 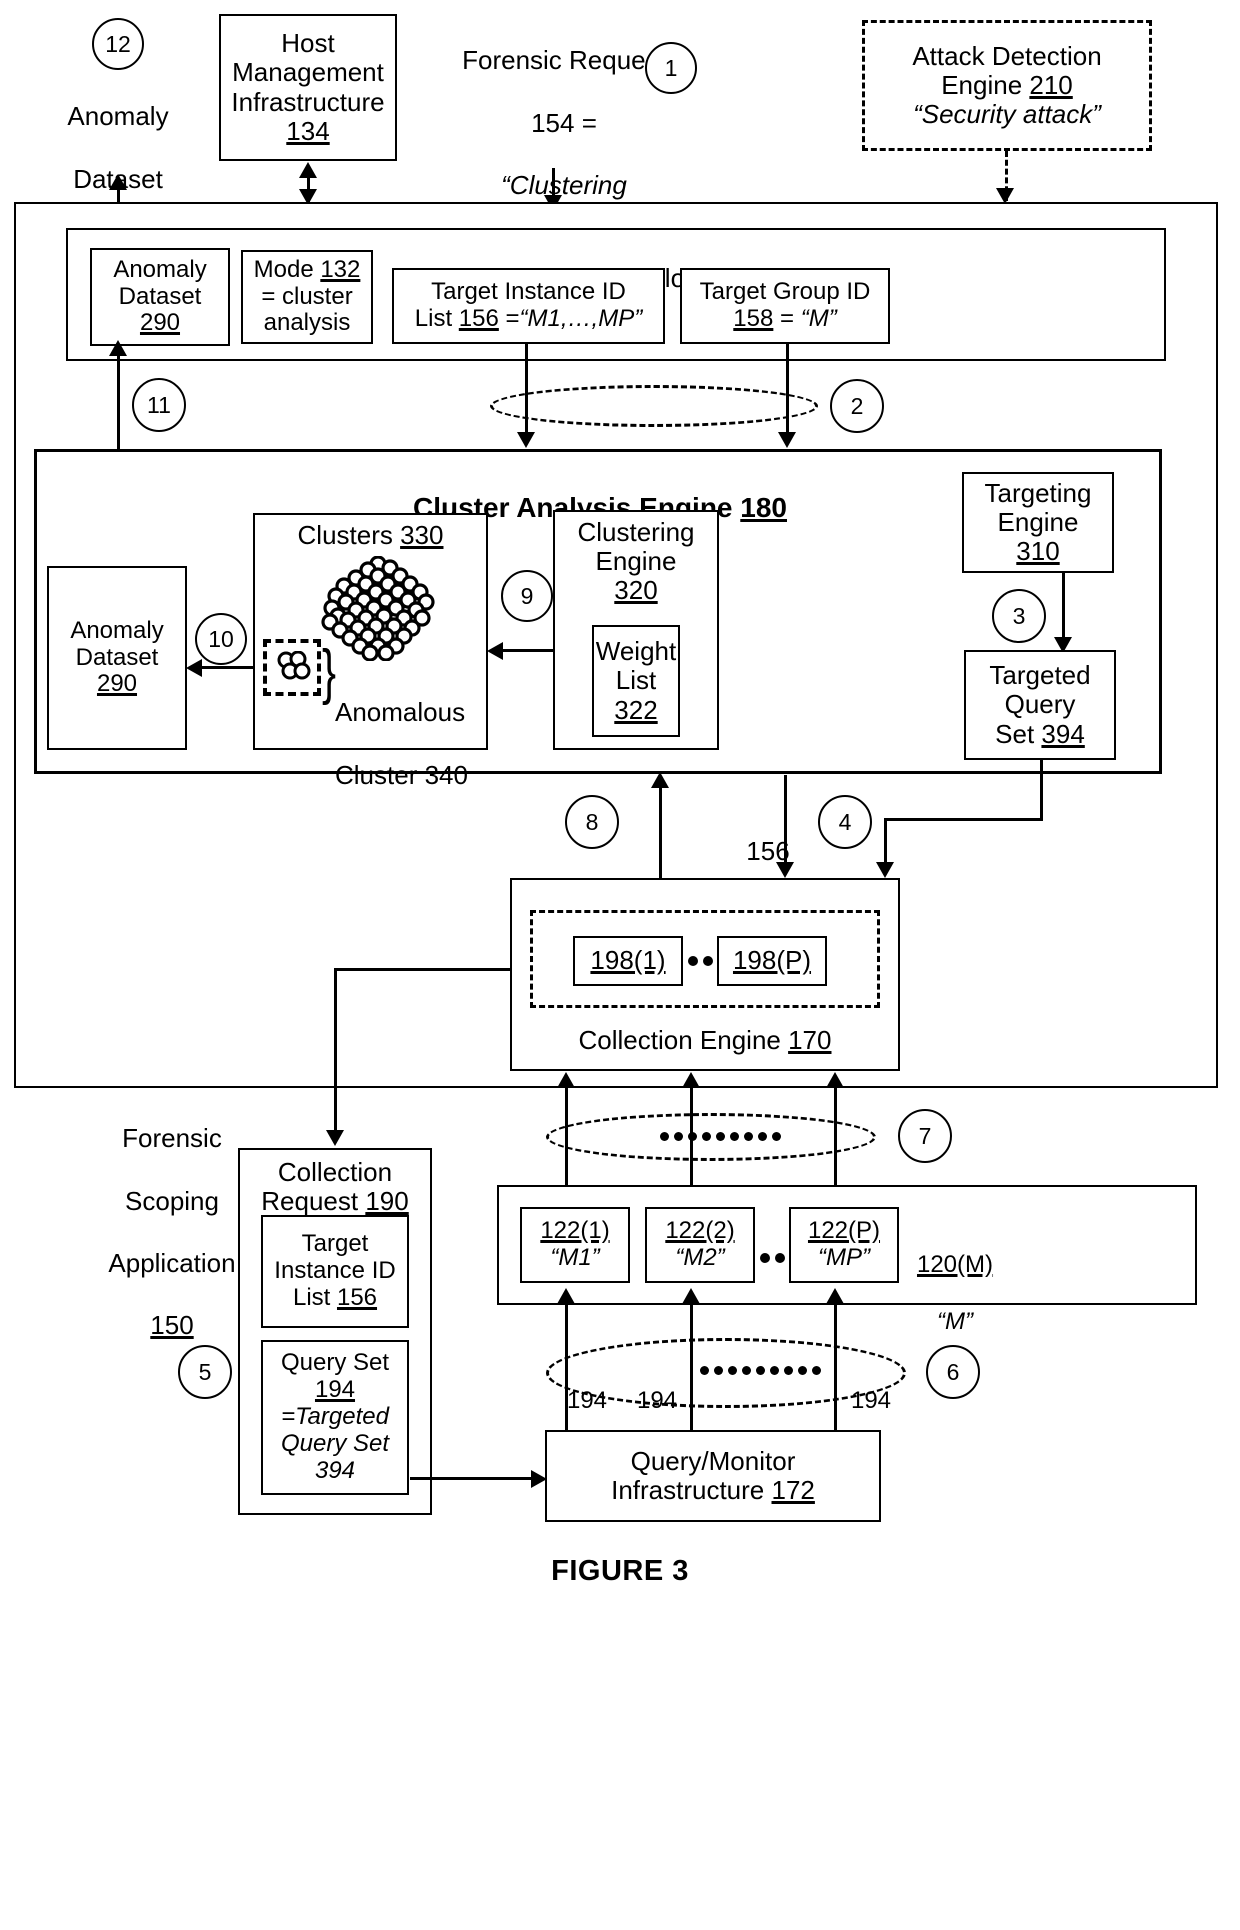 I want to click on instance-group-ref: 120(M), so click(x=955, y=1264).